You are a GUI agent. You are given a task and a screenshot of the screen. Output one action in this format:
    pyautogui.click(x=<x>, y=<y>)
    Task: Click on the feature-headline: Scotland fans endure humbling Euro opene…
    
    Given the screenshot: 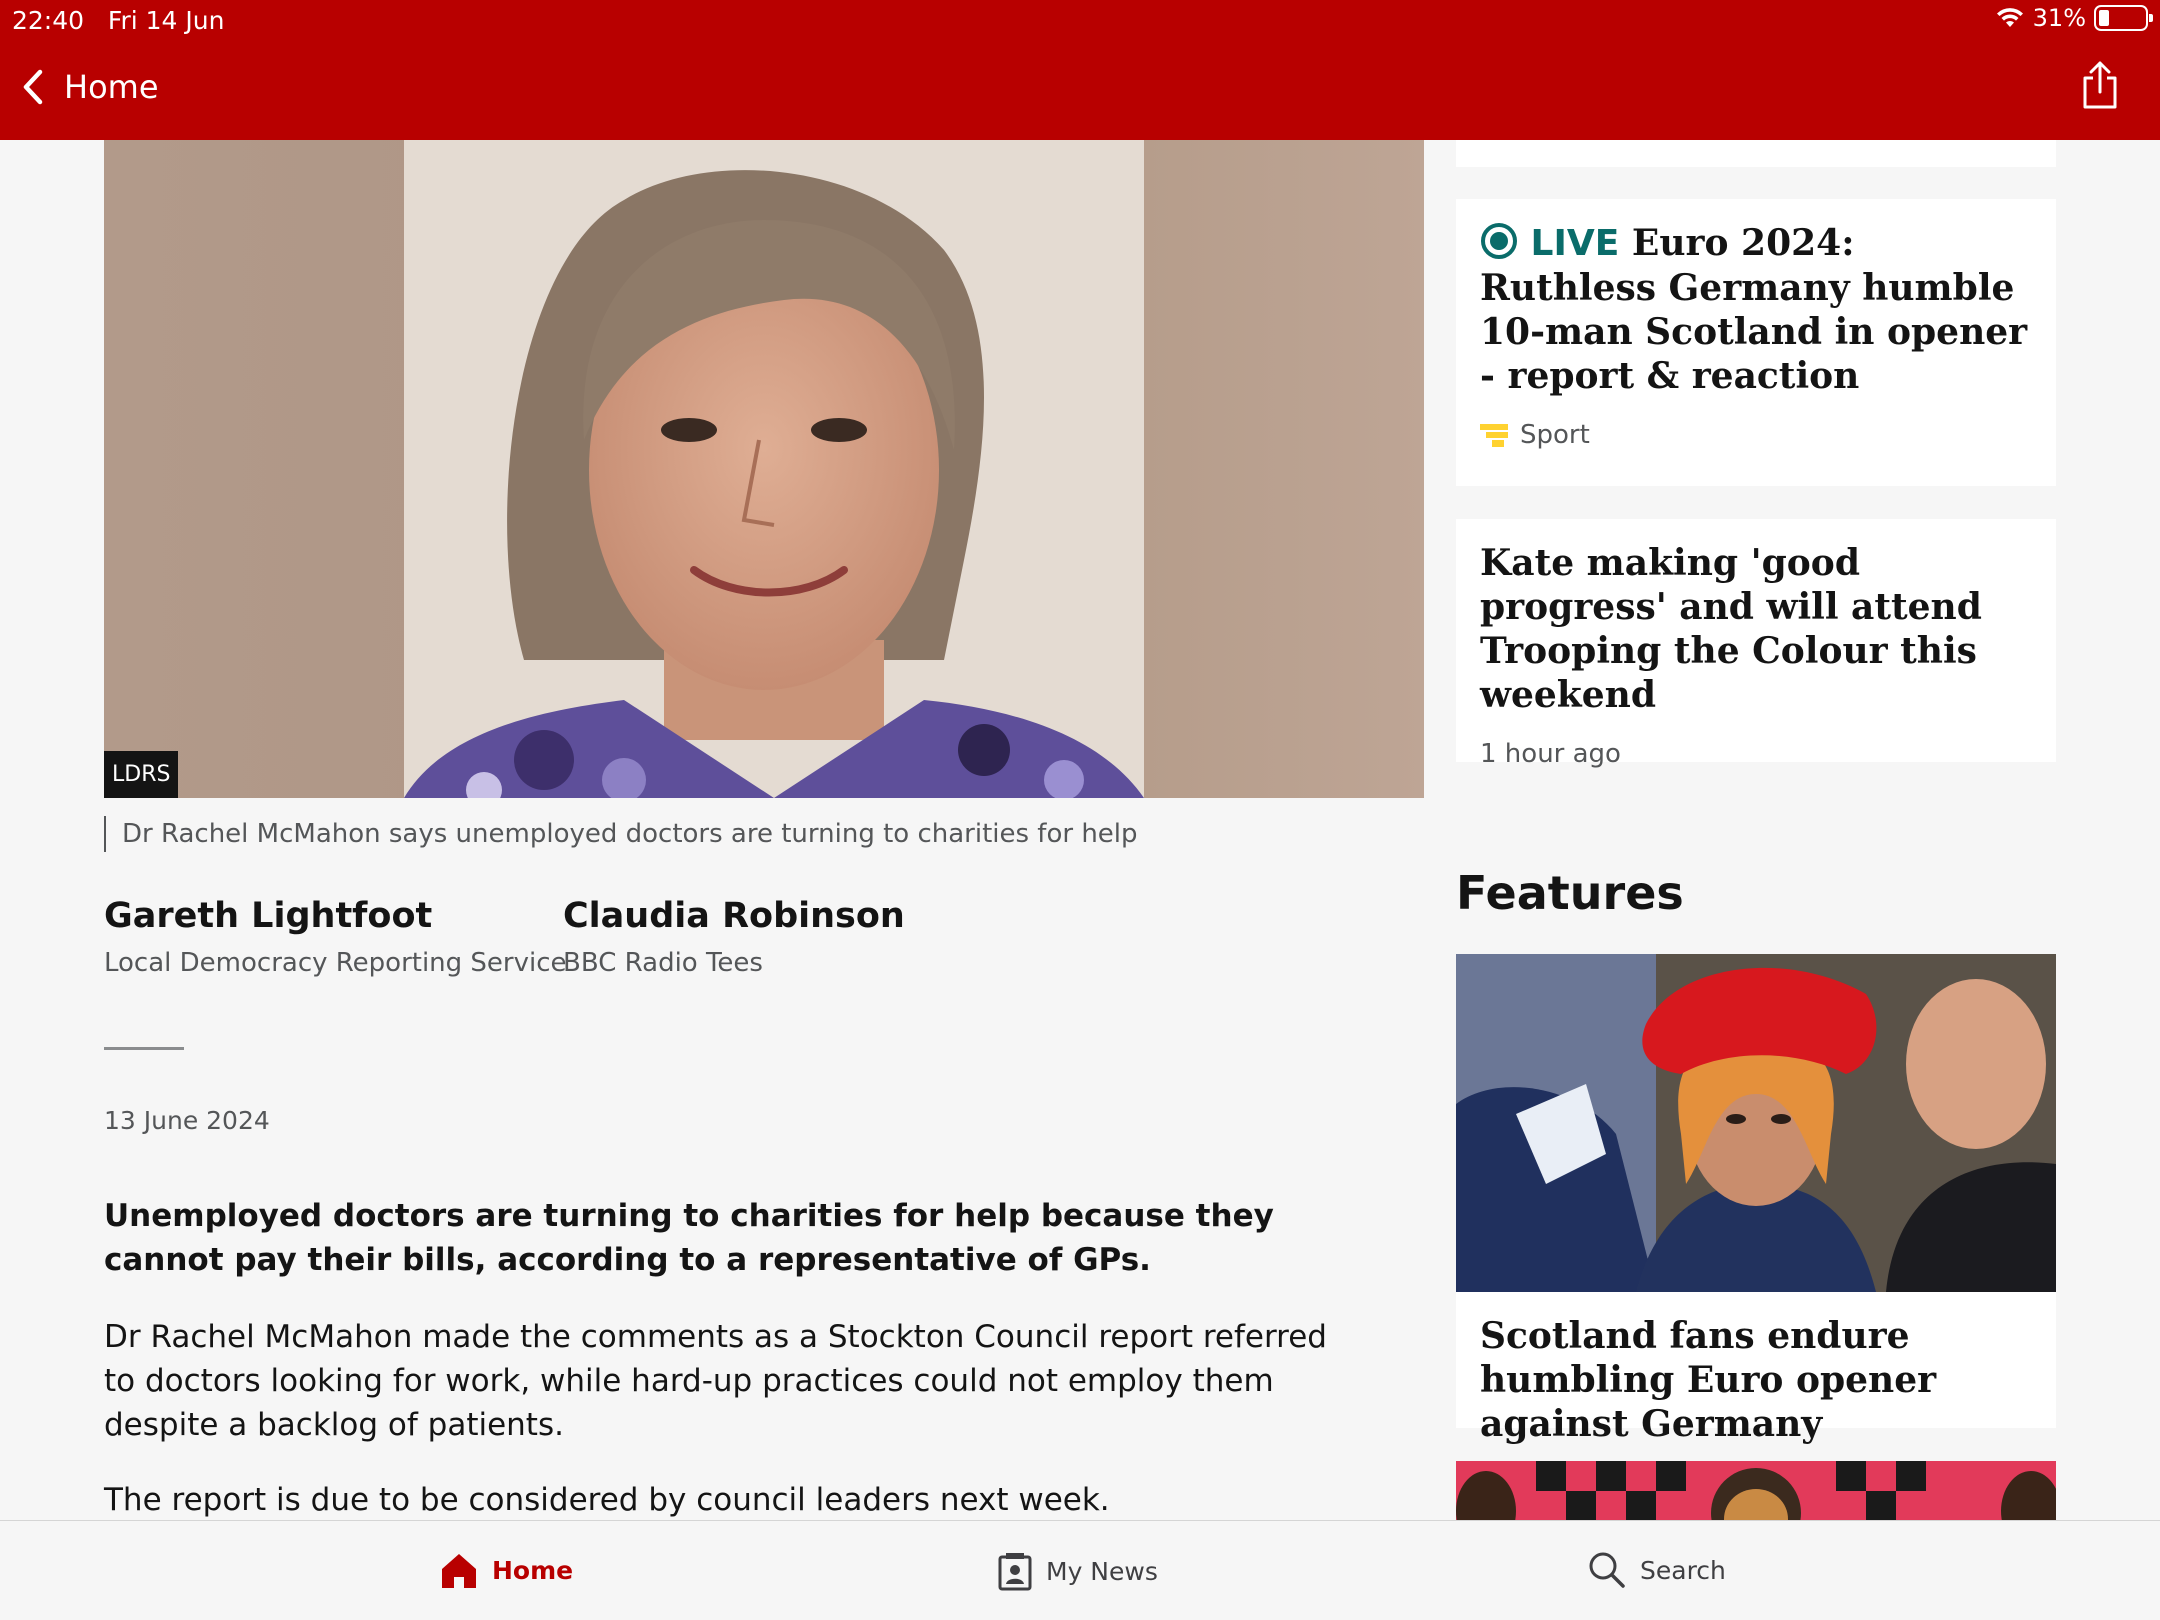 What is the action you would take?
    pyautogui.click(x=1708, y=1380)
    